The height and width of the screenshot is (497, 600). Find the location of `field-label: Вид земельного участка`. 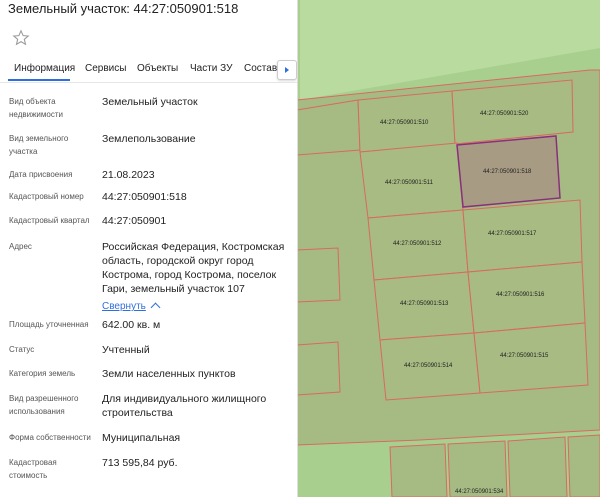

field-label: Вид земельного участка is located at coordinates (39, 145).